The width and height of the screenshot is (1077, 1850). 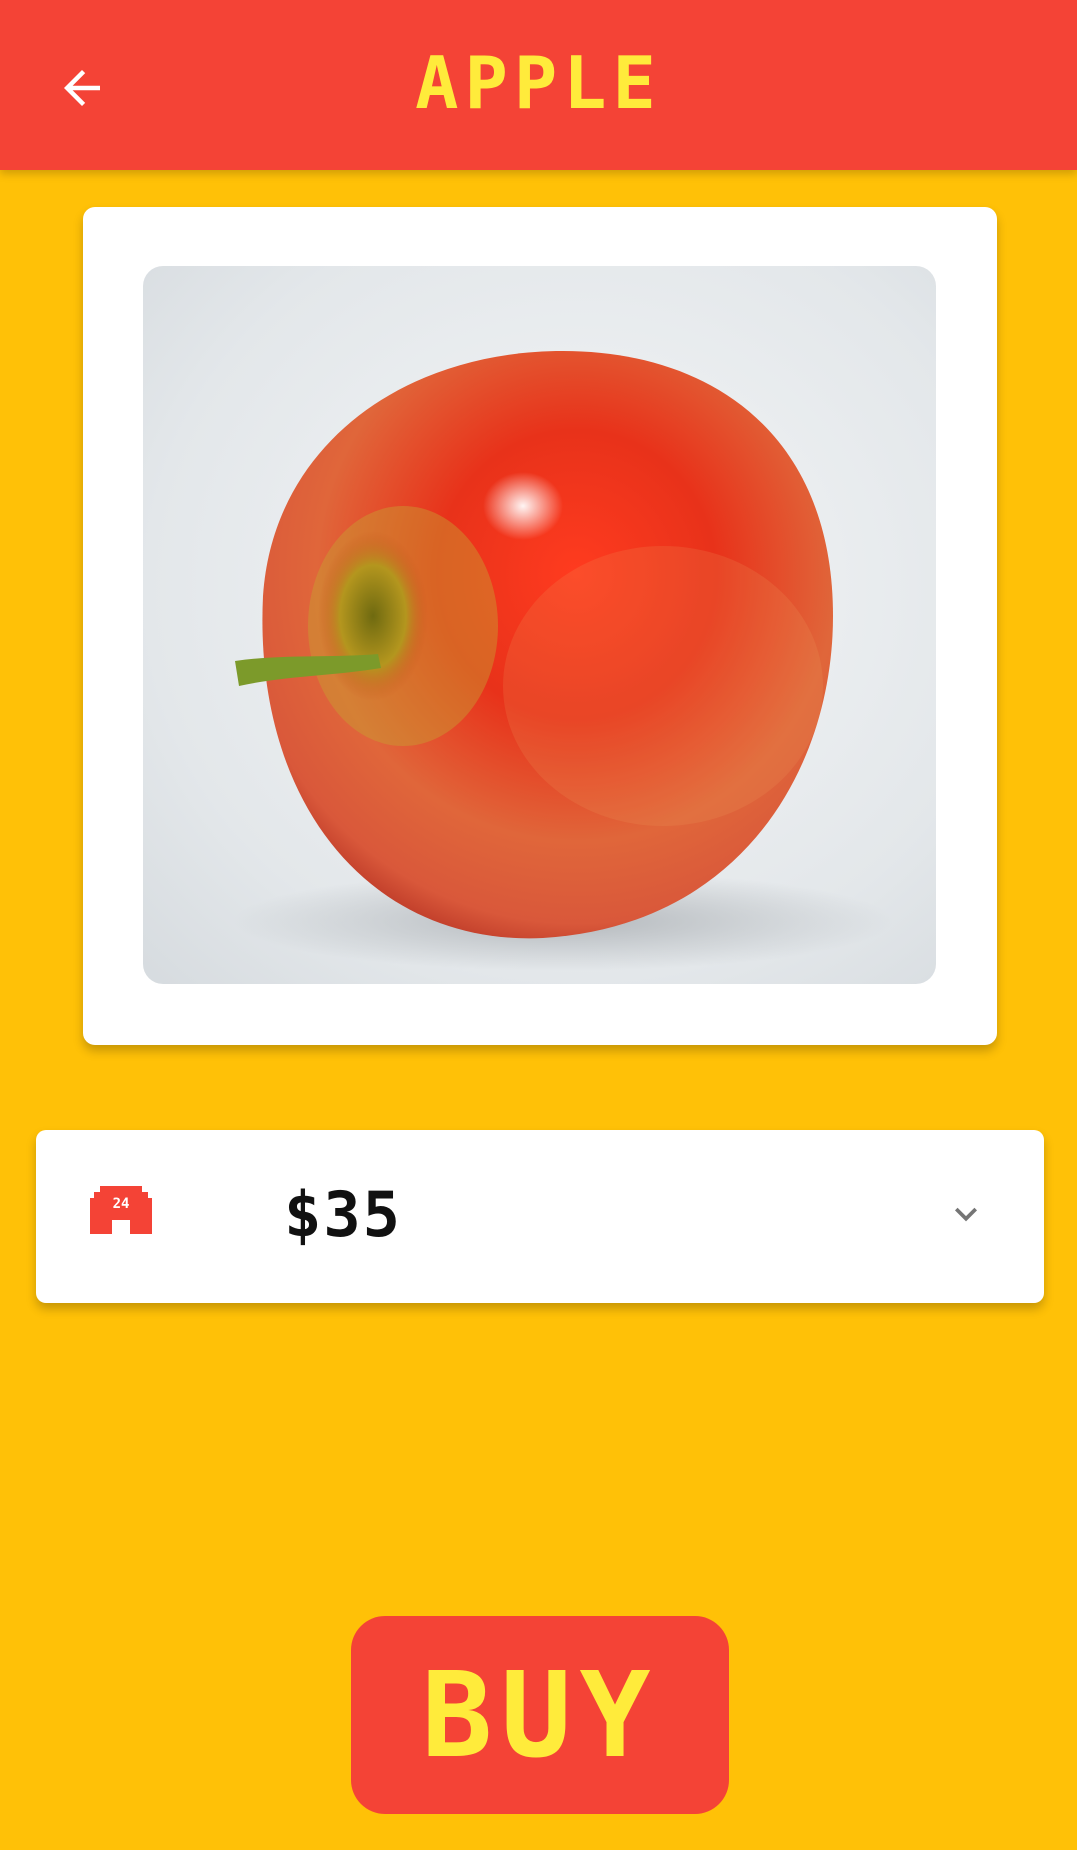 What do you see at coordinates (121, 1204) in the screenshot?
I see `coin-icon-label: 24` at bounding box center [121, 1204].